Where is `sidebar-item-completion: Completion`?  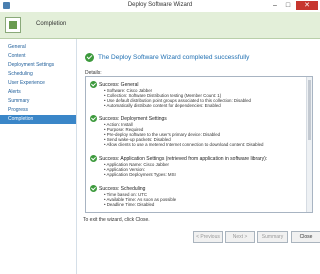
sidebar-item-completion: Completion is located at coordinates (38, 119).